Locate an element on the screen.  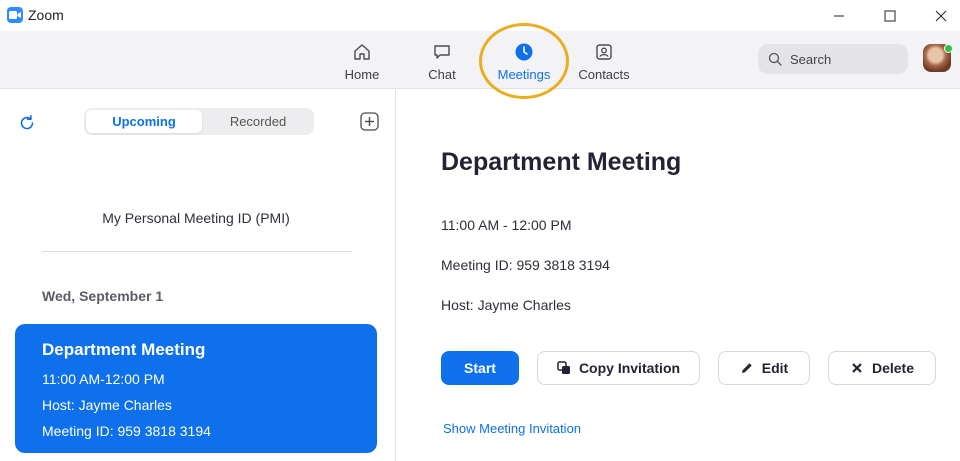
tab-chat-label: Chat is located at coordinates (442, 74).